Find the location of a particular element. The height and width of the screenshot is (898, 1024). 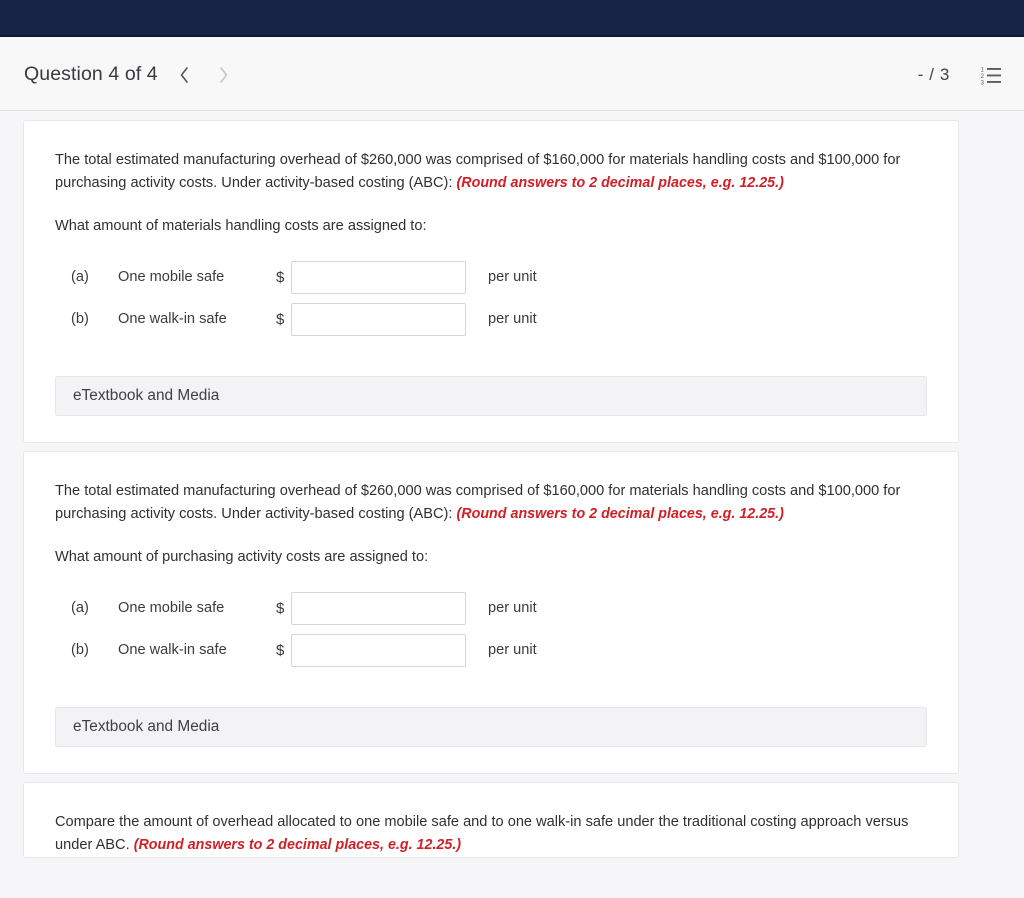

chevron-right-icon is located at coordinates (223, 75).